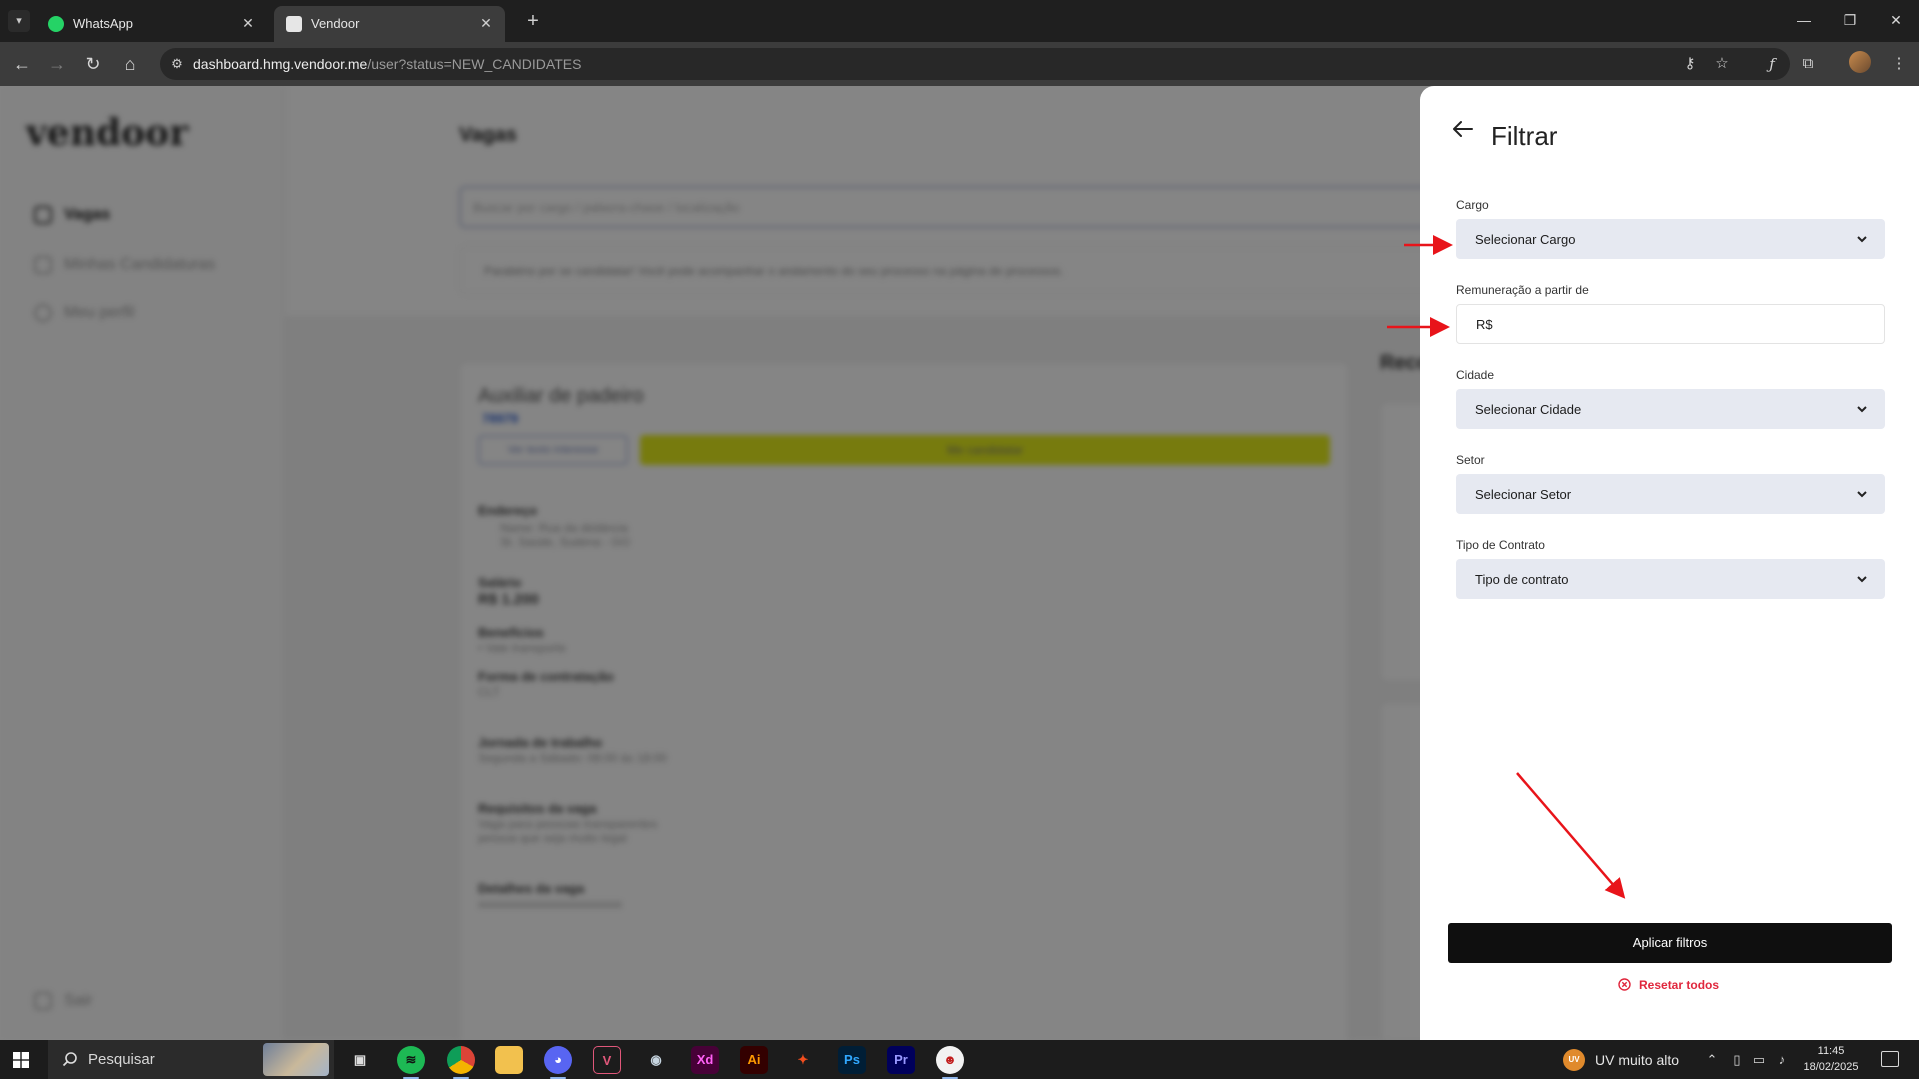 This screenshot has width=1919, height=1079. Describe the element at coordinates (1782, 1060) in the screenshot. I see `volume-icon: ♪` at that location.